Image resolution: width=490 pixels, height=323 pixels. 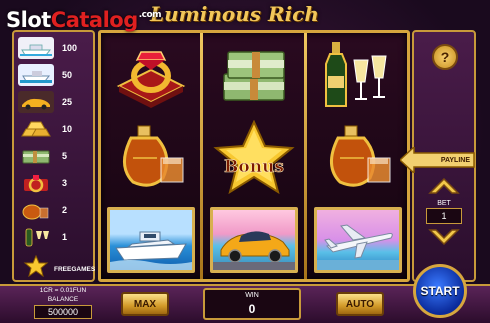 I want to click on bonus-text: Bonus, so click(x=254, y=167).